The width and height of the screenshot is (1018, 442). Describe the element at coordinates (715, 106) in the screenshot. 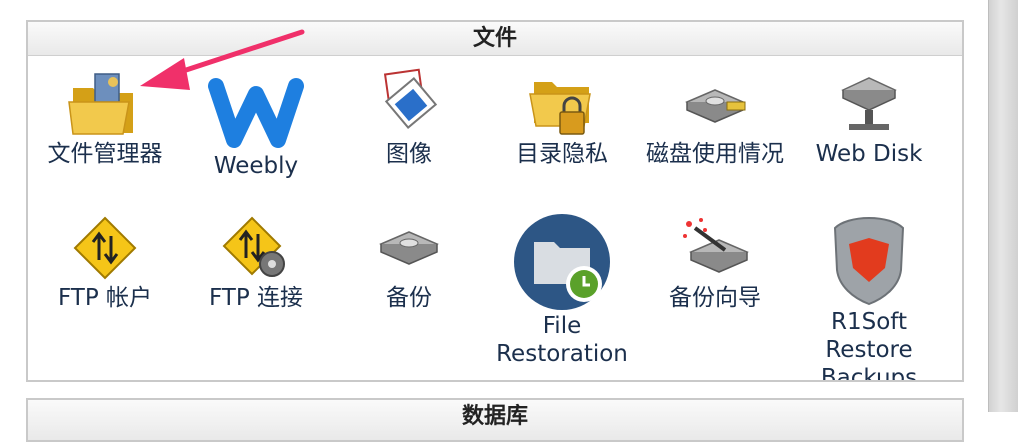

I see `disk-usage-icon` at that location.